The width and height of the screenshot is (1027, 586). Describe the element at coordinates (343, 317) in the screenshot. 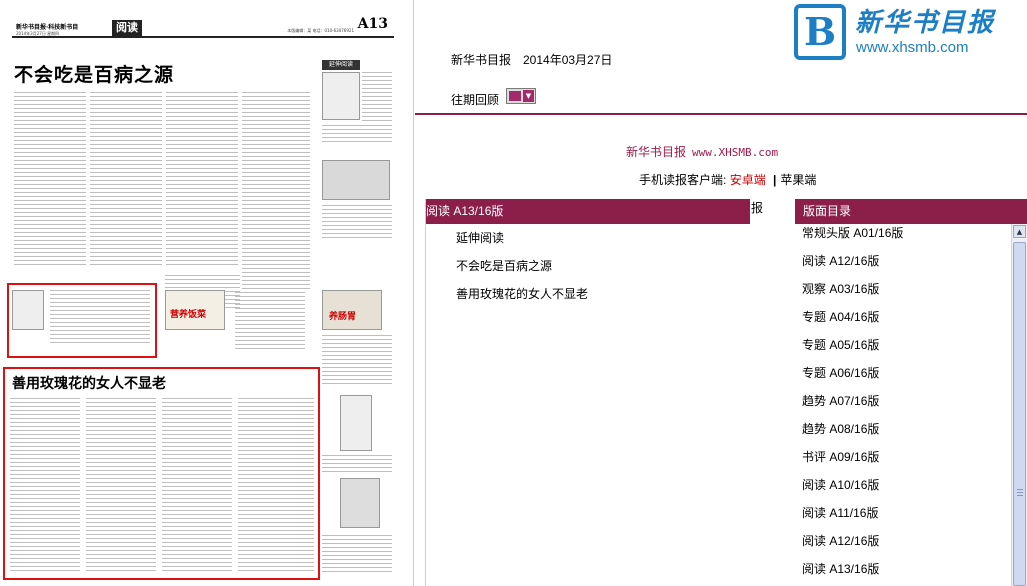

I see `mini-cover-title: 养肠胃` at that location.